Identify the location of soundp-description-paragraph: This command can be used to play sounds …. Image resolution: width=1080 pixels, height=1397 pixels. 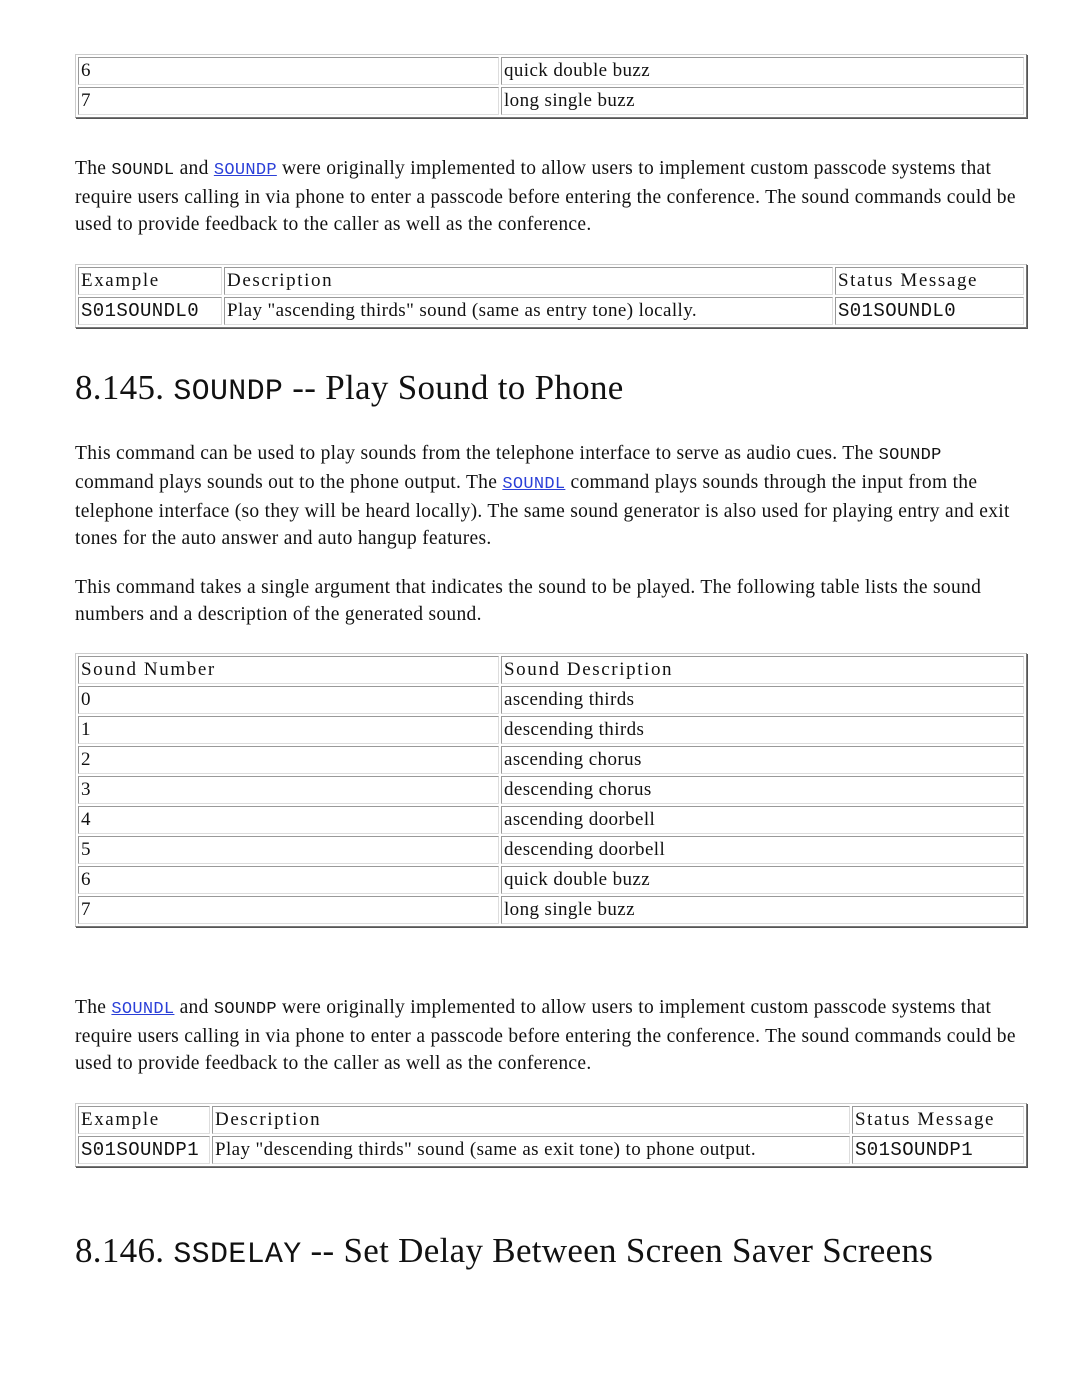
(550, 496).